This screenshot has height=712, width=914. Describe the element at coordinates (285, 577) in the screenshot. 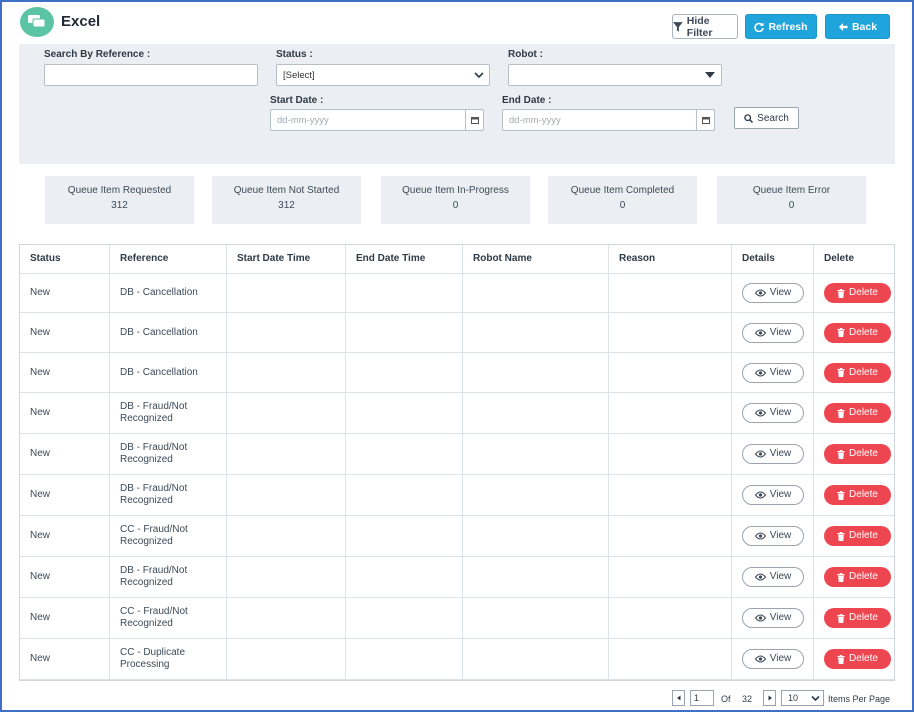

I see `cell-start-date-time` at that location.